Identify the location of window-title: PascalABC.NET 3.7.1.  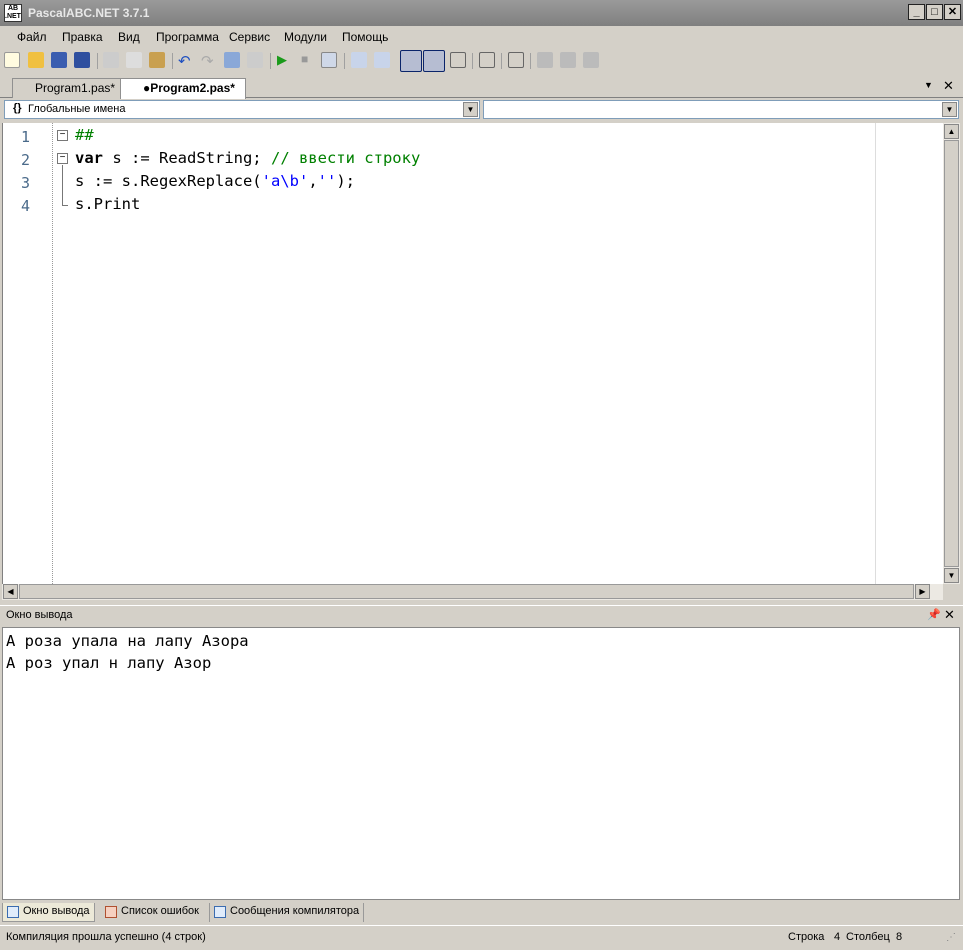
(89, 13).